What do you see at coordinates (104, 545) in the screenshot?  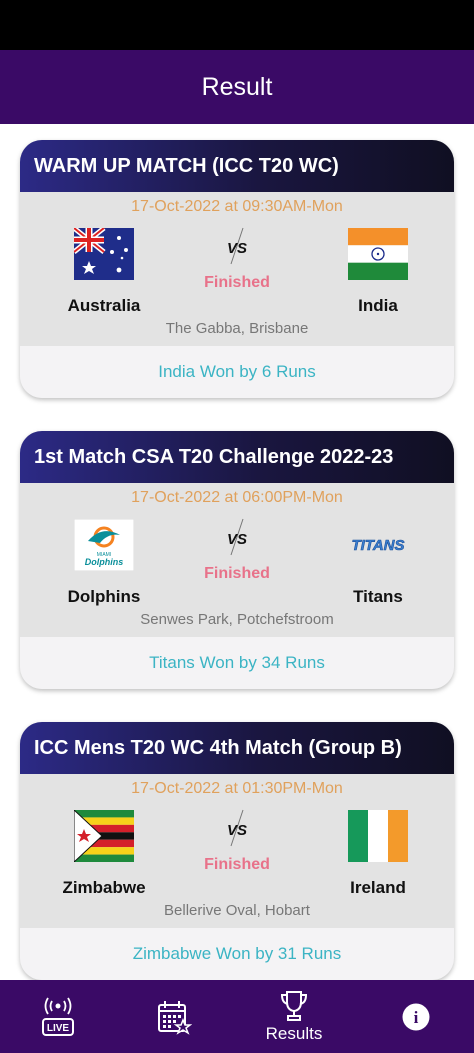 I see `dolphins-logo-icon: MIAMI Dolphins` at bounding box center [104, 545].